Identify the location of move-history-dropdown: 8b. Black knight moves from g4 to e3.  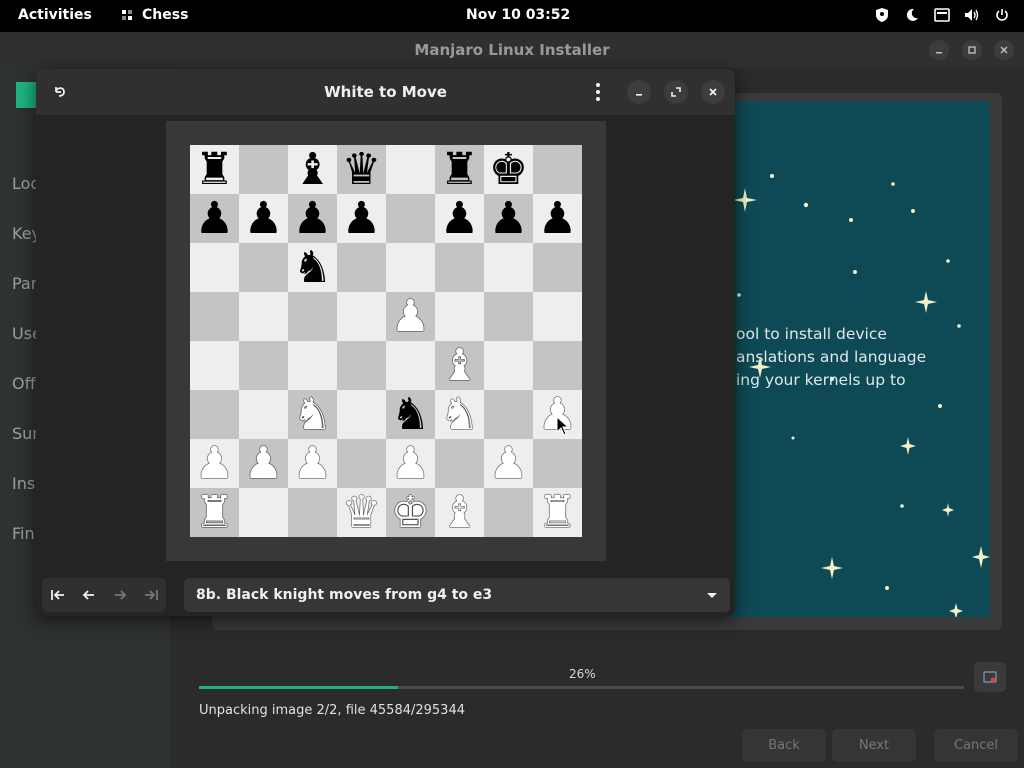
(457, 595).